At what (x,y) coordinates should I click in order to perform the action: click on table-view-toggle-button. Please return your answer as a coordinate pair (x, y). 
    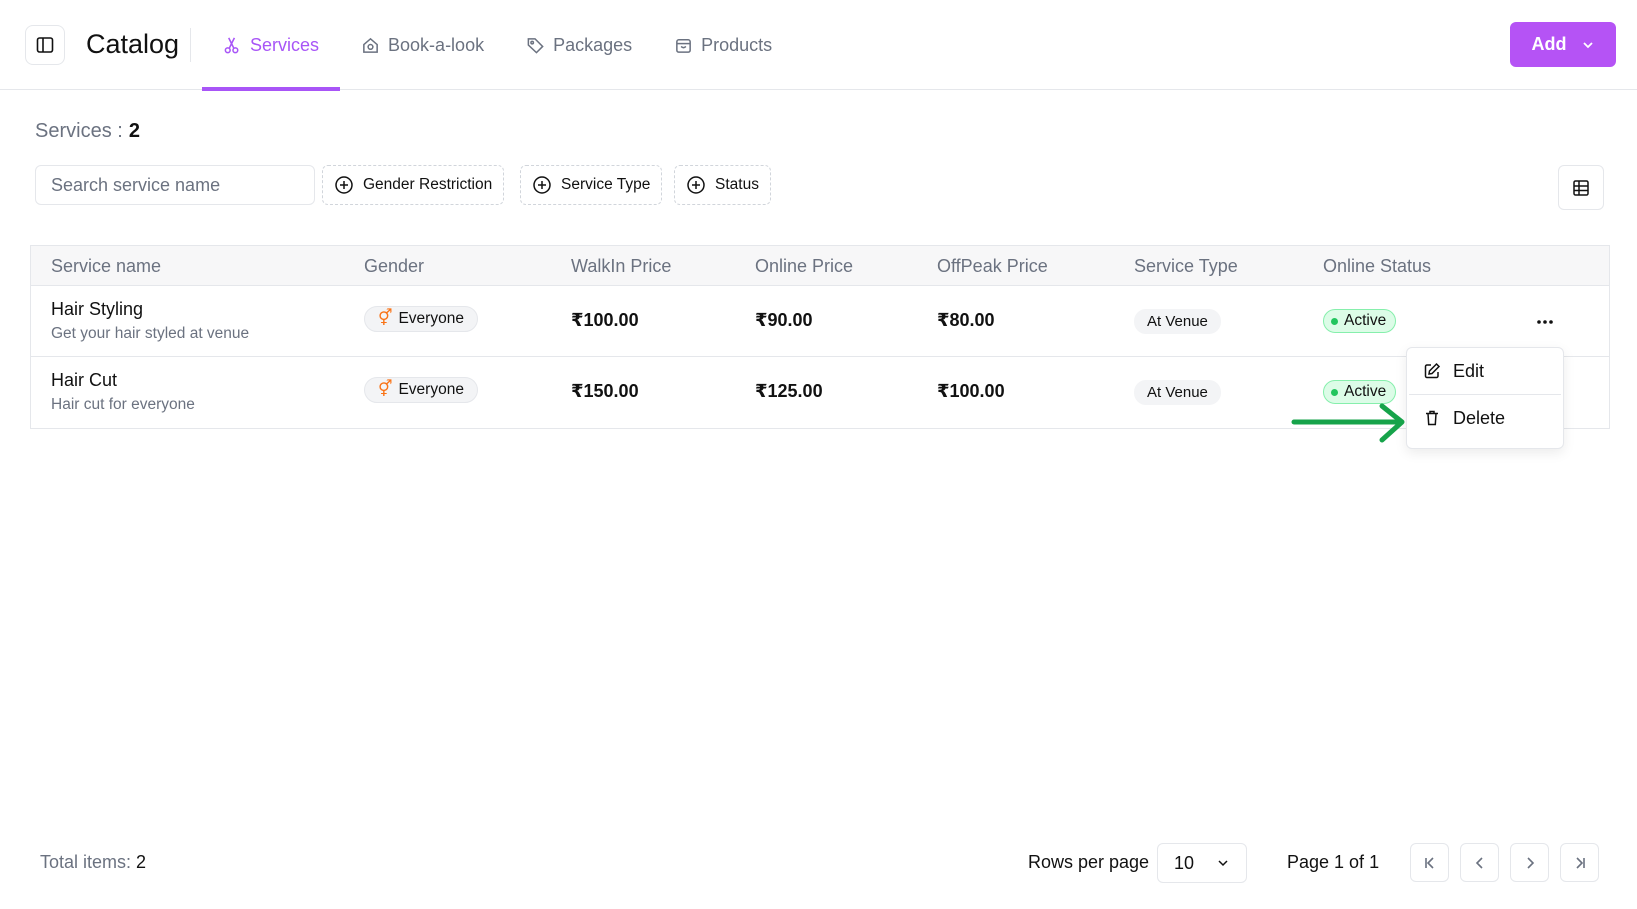
    Looking at the image, I should click on (1581, 187).